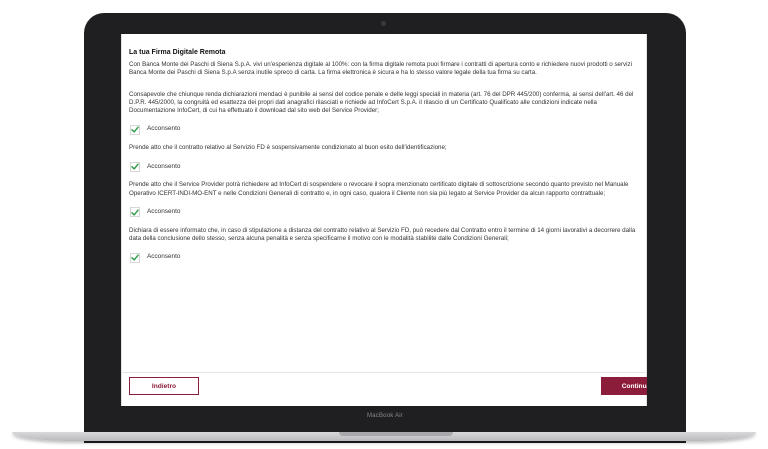  What do you see at coordinates (385, 416) in the screenshot?
I see `device-label: MacBook Air` at bounding box center [385, 416].